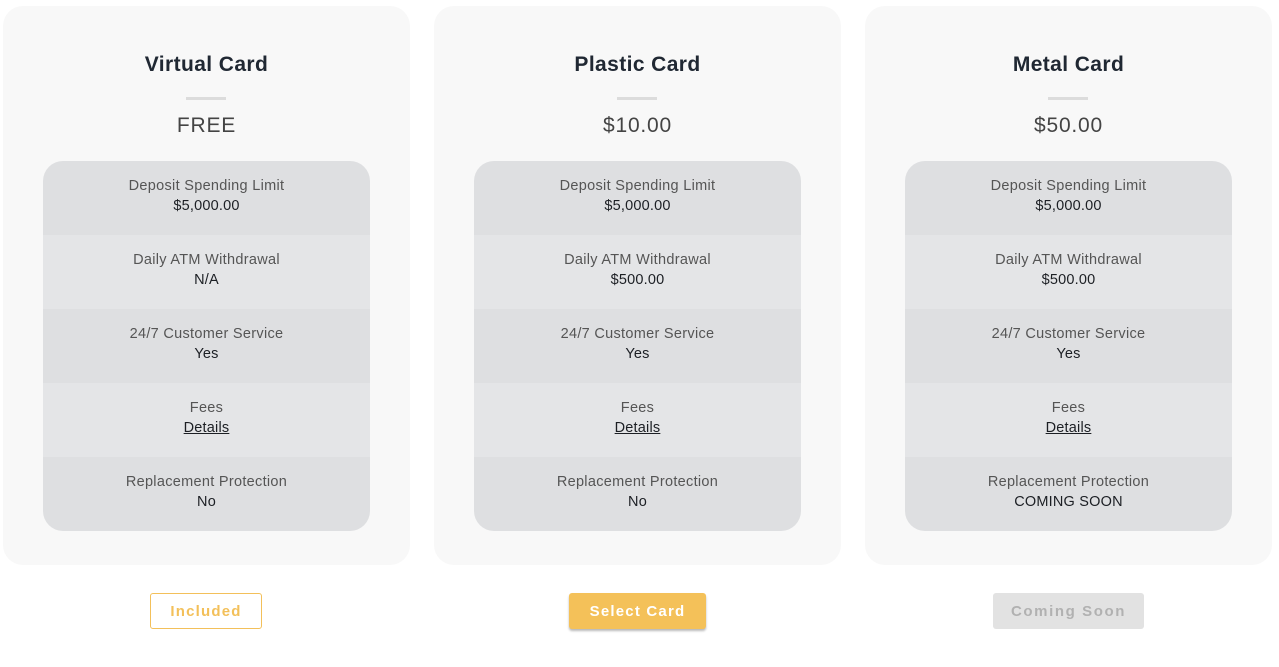 This screenshot has width=1279, height=667. I want to click on plan-price: FREE, so click(206, 125).